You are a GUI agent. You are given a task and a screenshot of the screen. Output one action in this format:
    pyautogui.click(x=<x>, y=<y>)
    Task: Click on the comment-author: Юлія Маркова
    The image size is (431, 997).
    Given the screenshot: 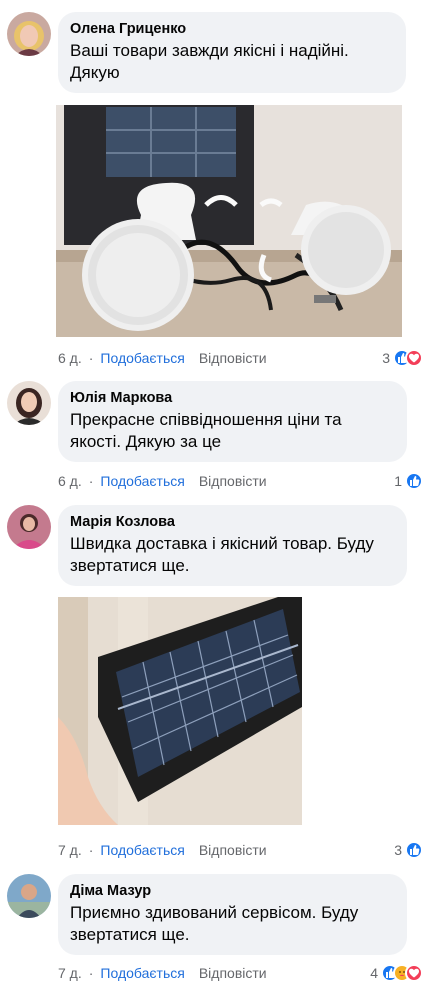 What is the action you would take?
    pyautogui.click(x=232, y=398)
    